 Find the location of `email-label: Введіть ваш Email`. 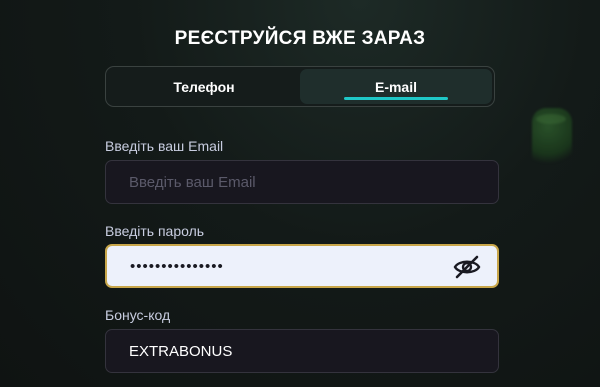

email-label: Введіть ваш Email is located at coordinates (164, 146).